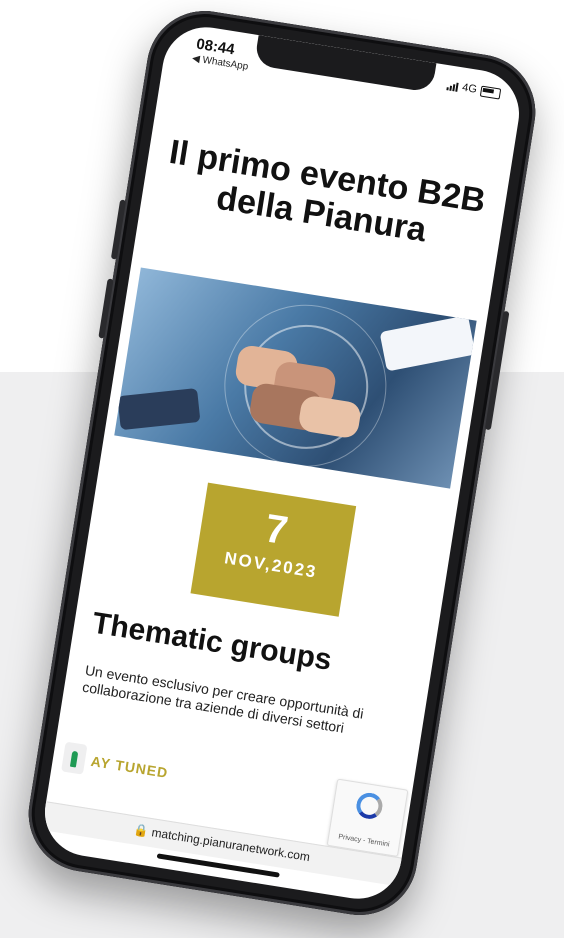  What do you see at coordinates (273, 549) in the screenshot?
I see `event-date-badge: 7 NOV,2023` at bounding box center [273, 549].